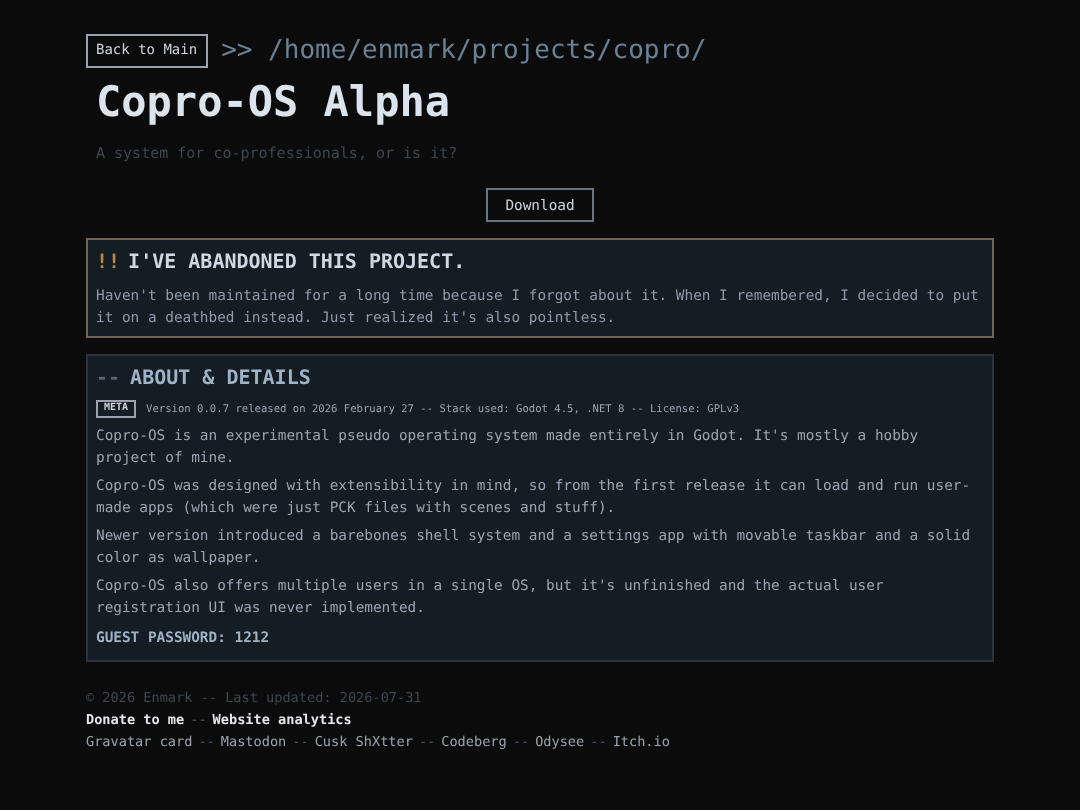 This screenshot has width=1080, height=810. What do you see at coordinates (220, 380) in the screenshot?
I see `section-title: ABOUT & DETAILS` at bounding box center [220, 380].